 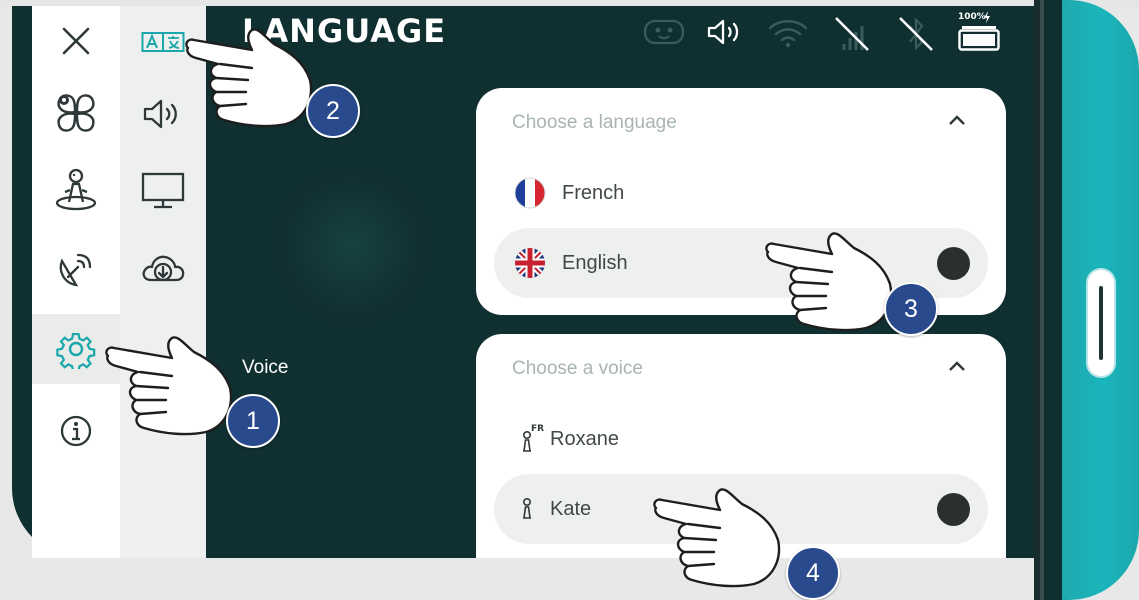 What do you see at coordinates (530, 193) in the screenshot?
I see `french-flag-icon` at bounding box center [530, 193].